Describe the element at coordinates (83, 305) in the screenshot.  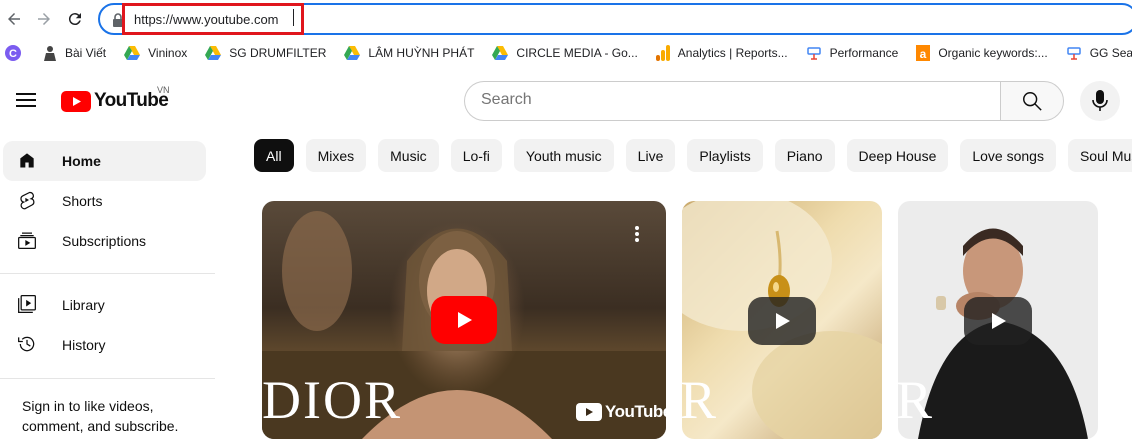
I see `sidebar-item-label: Library` at that location.